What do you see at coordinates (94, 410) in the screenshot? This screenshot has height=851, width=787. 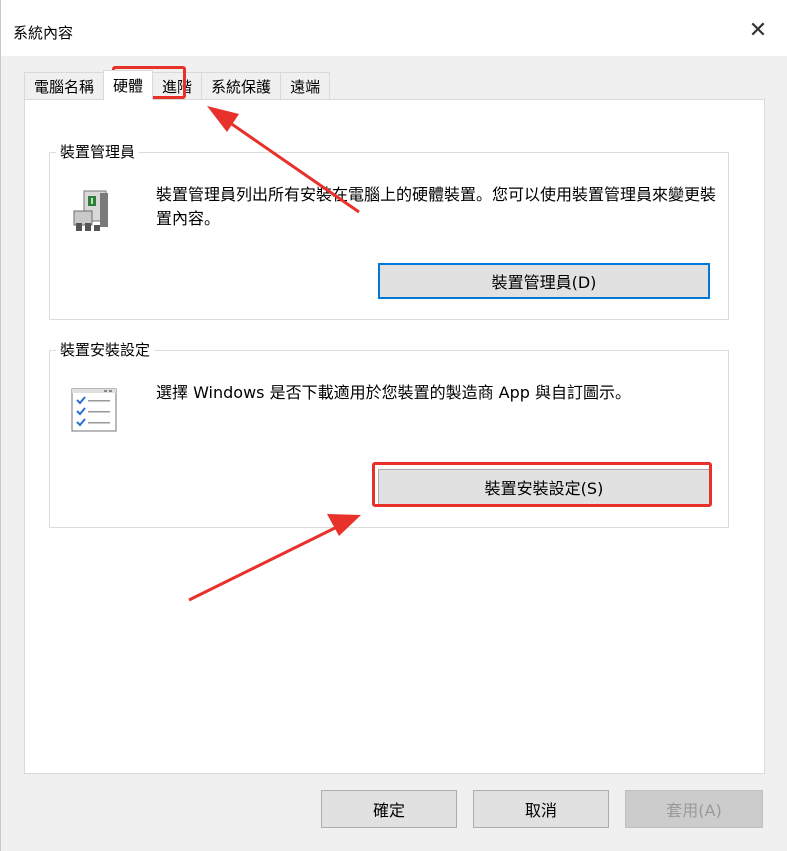 I see `checklist-icon` at bounding box center [94, 410].